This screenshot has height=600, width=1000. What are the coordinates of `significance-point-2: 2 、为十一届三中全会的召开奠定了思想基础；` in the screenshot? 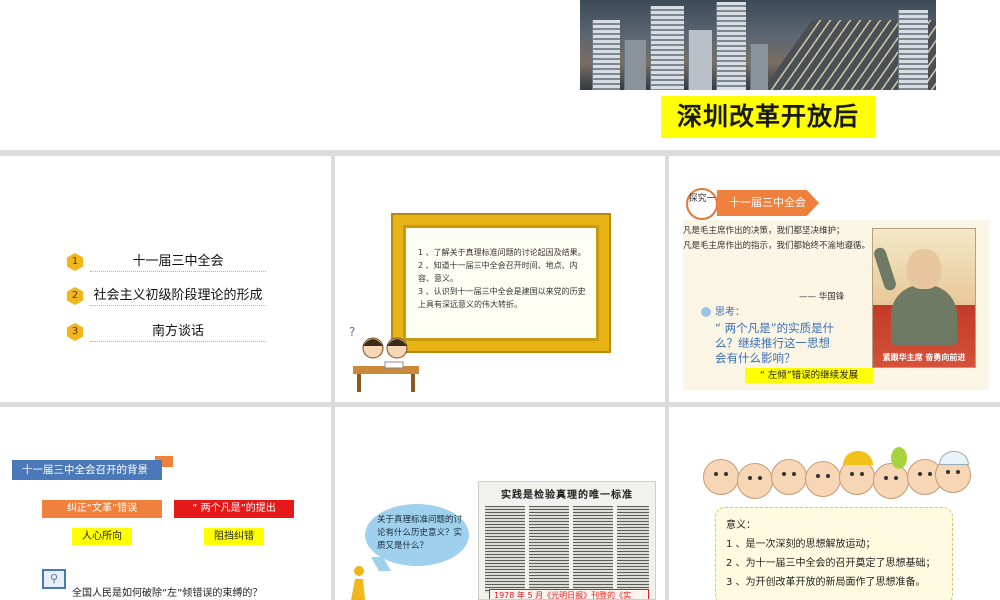 It's located at (831, 563).